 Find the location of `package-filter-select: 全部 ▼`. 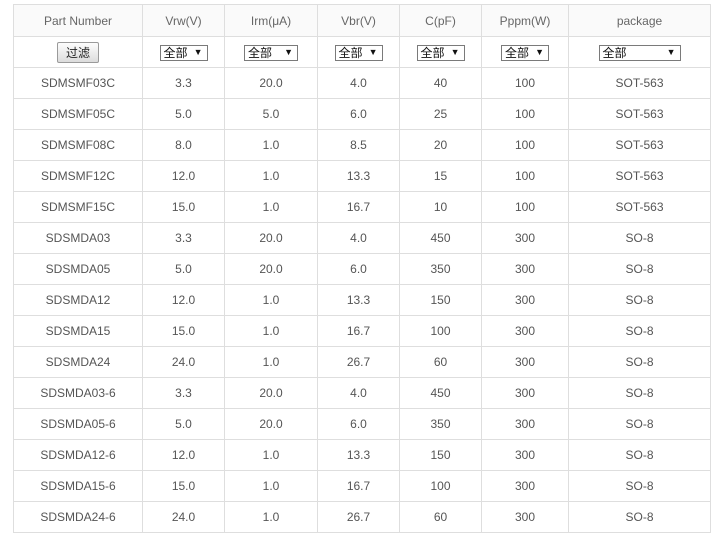

package-filter-select: 全部 ▼ is located at coordinates (639, 52).